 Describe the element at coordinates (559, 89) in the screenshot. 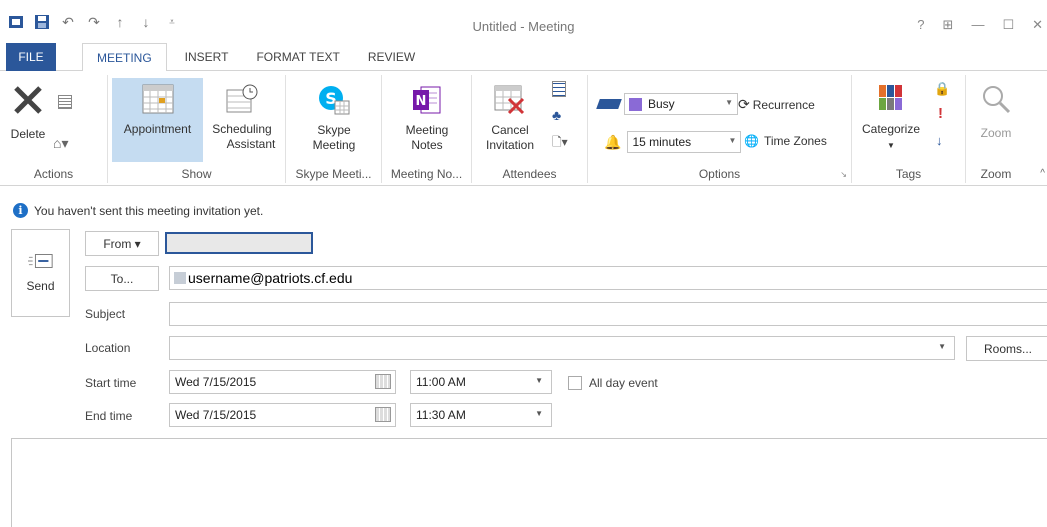

I see `address-book-icon` at that location.